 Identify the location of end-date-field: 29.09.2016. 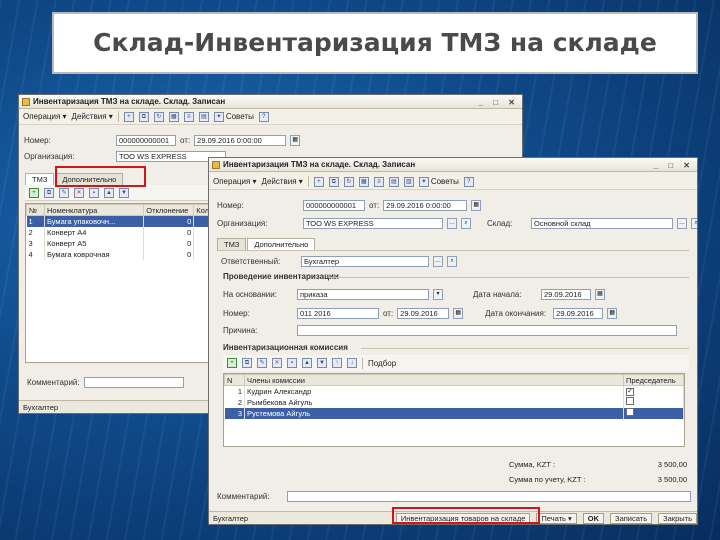
(578, 313).